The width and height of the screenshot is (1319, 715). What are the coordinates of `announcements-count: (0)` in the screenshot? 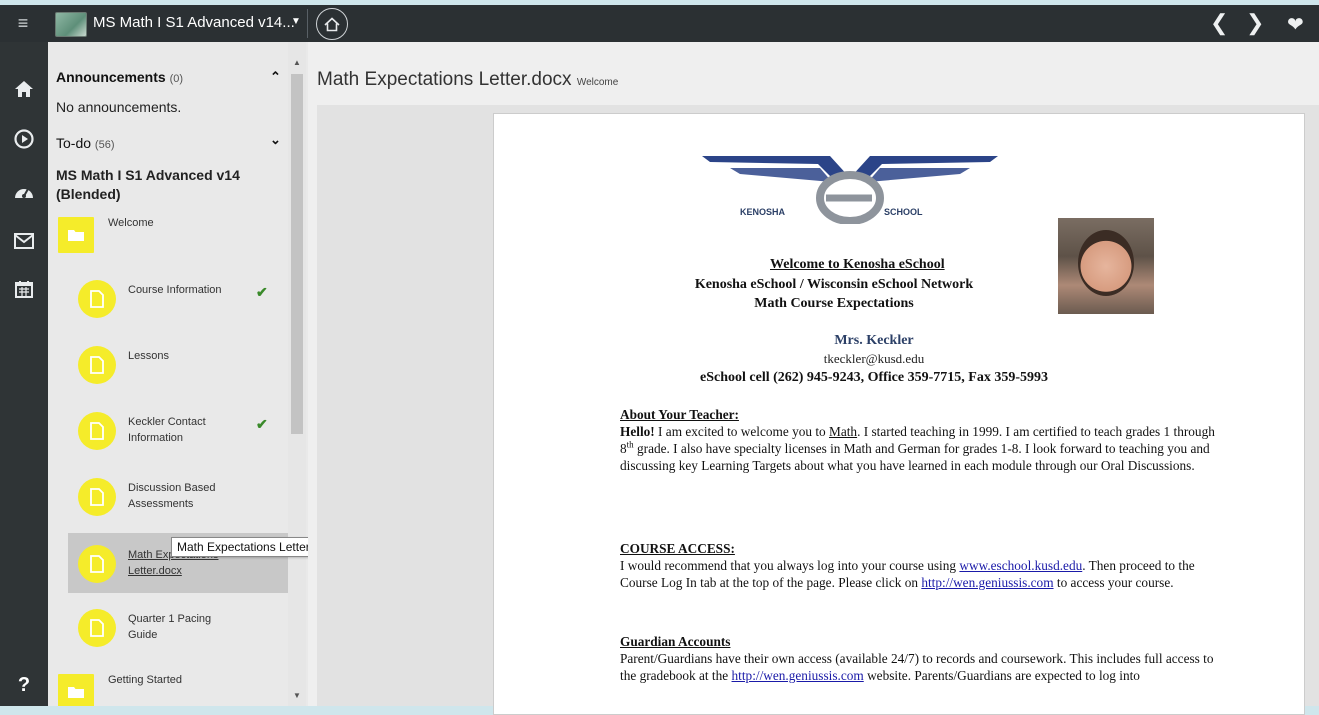 It's located at (176, 79).